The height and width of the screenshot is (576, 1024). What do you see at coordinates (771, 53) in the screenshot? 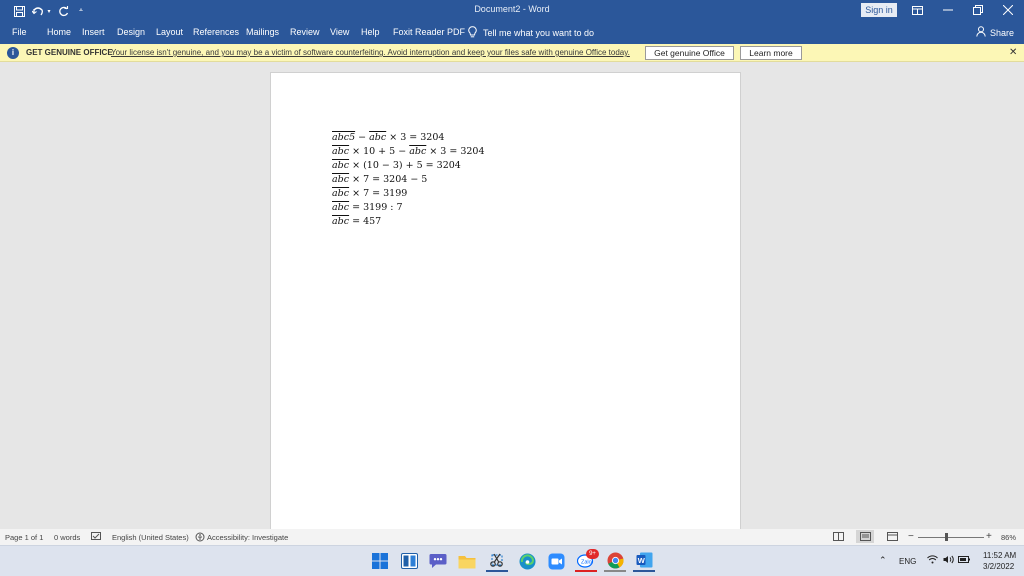
I see `learn-more-button: Learn more` at bounding box center [771, 53].